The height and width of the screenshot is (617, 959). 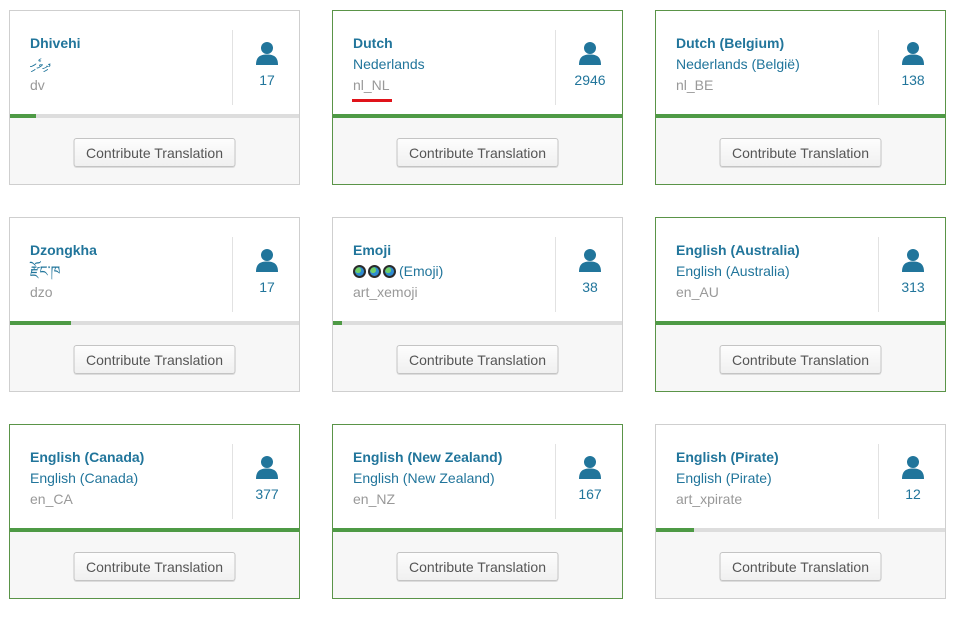 I want to click on contributors-link: 313, so click(x=913, y=271).